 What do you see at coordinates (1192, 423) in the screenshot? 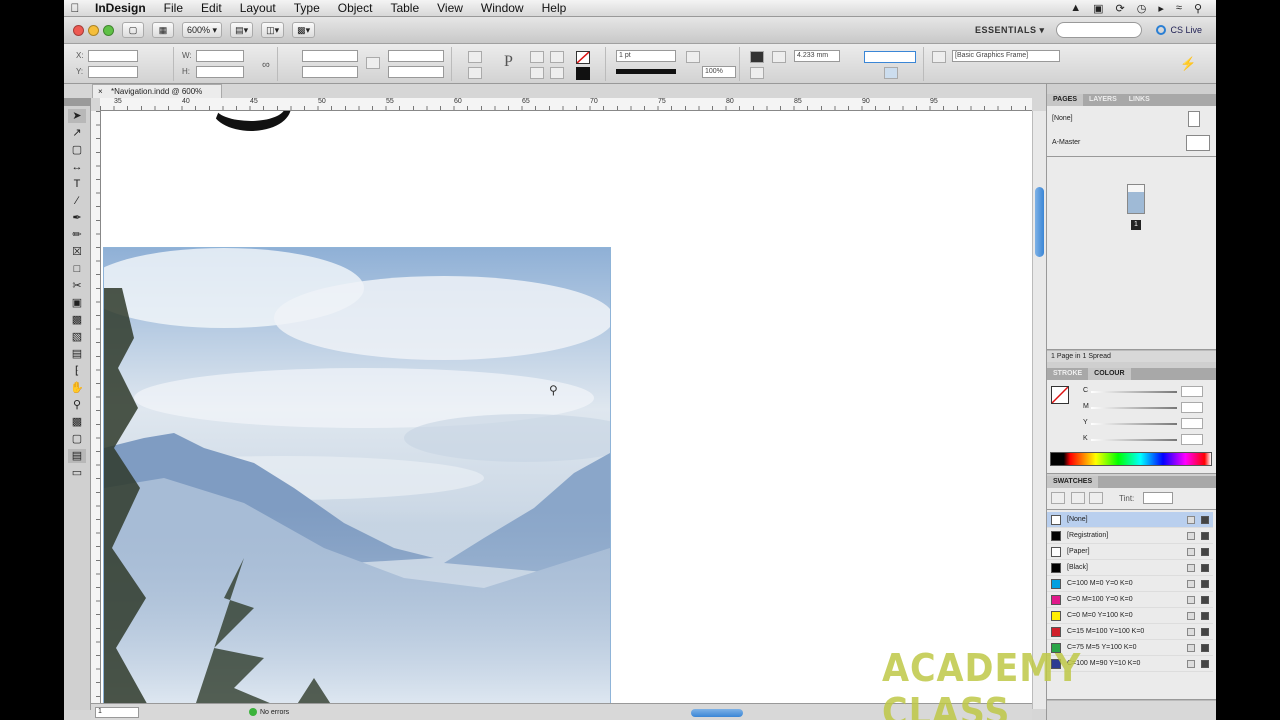
I see `yellow-field` at bounding box center [1192, 423].